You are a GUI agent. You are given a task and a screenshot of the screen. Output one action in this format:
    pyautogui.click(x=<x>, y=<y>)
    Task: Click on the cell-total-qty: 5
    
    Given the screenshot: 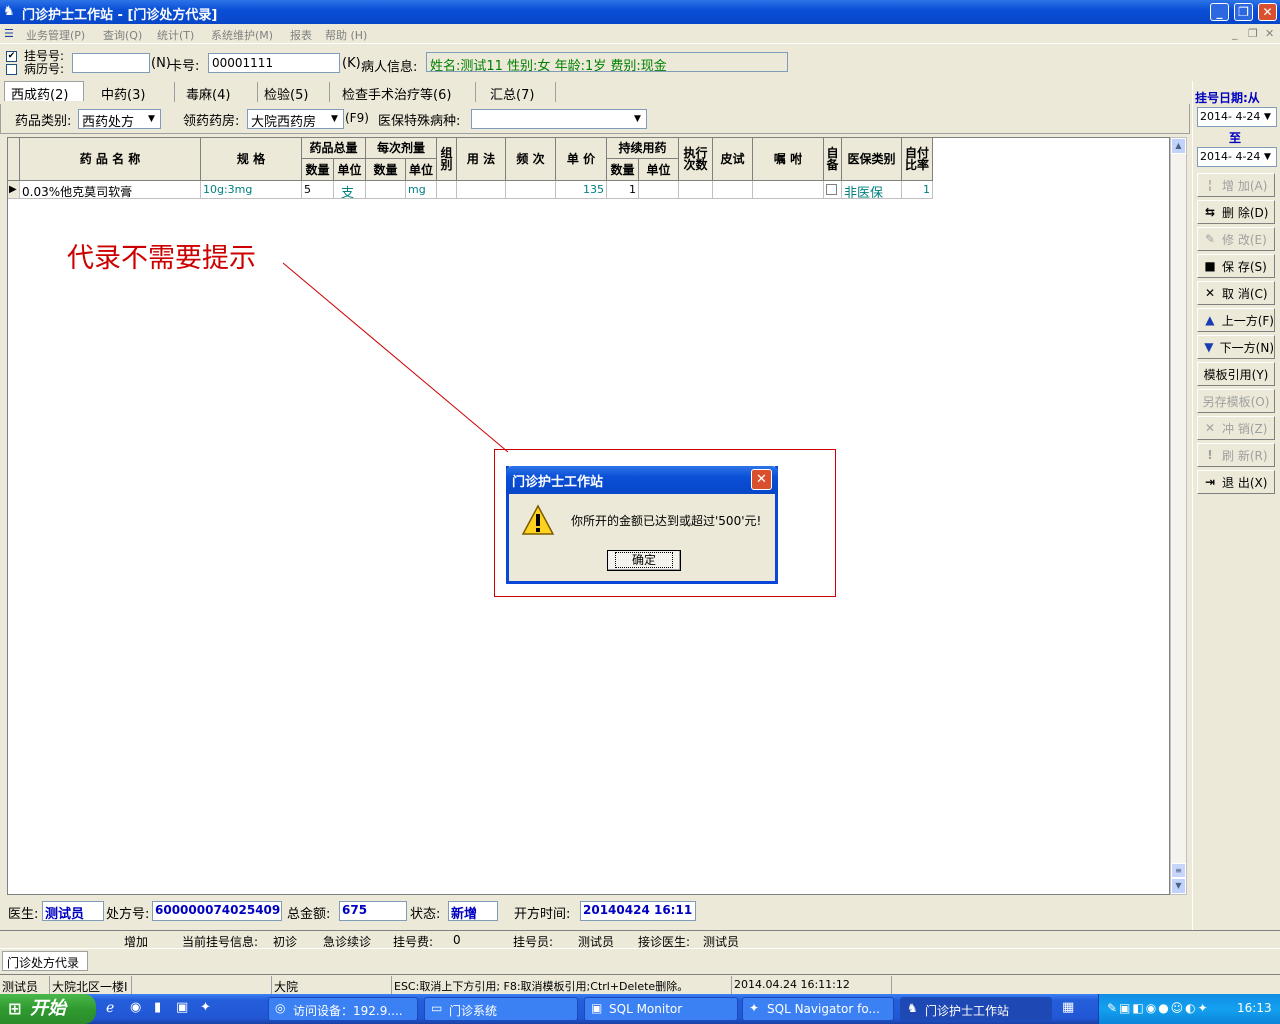 What is the action you would take?
    pyautogui.click(x=318, y=190)
    